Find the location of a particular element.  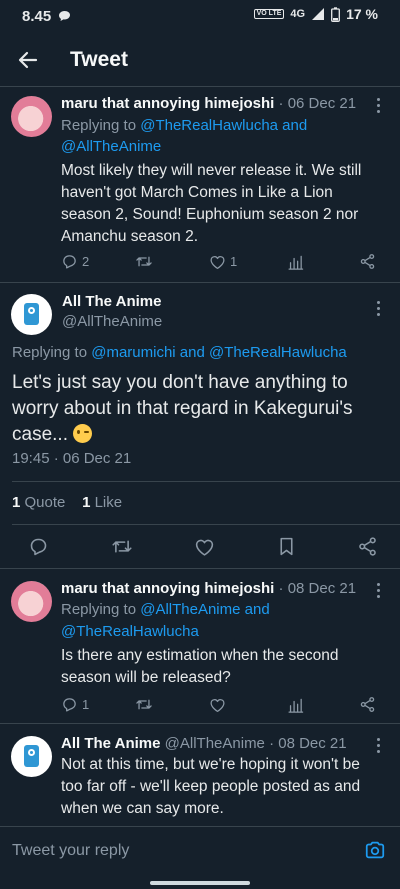

home-indicator is located at coordinates (200, 883).